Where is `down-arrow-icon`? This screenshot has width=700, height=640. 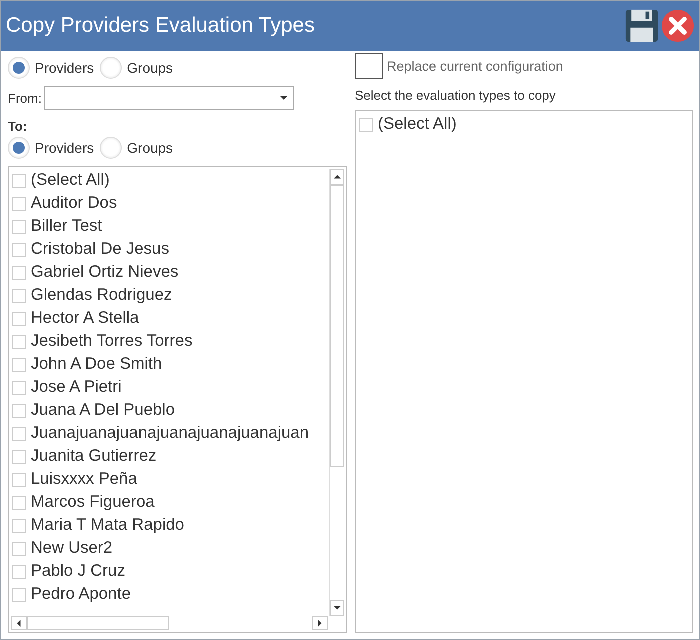 down-arrow-icon is located at coordinates (337, 608).